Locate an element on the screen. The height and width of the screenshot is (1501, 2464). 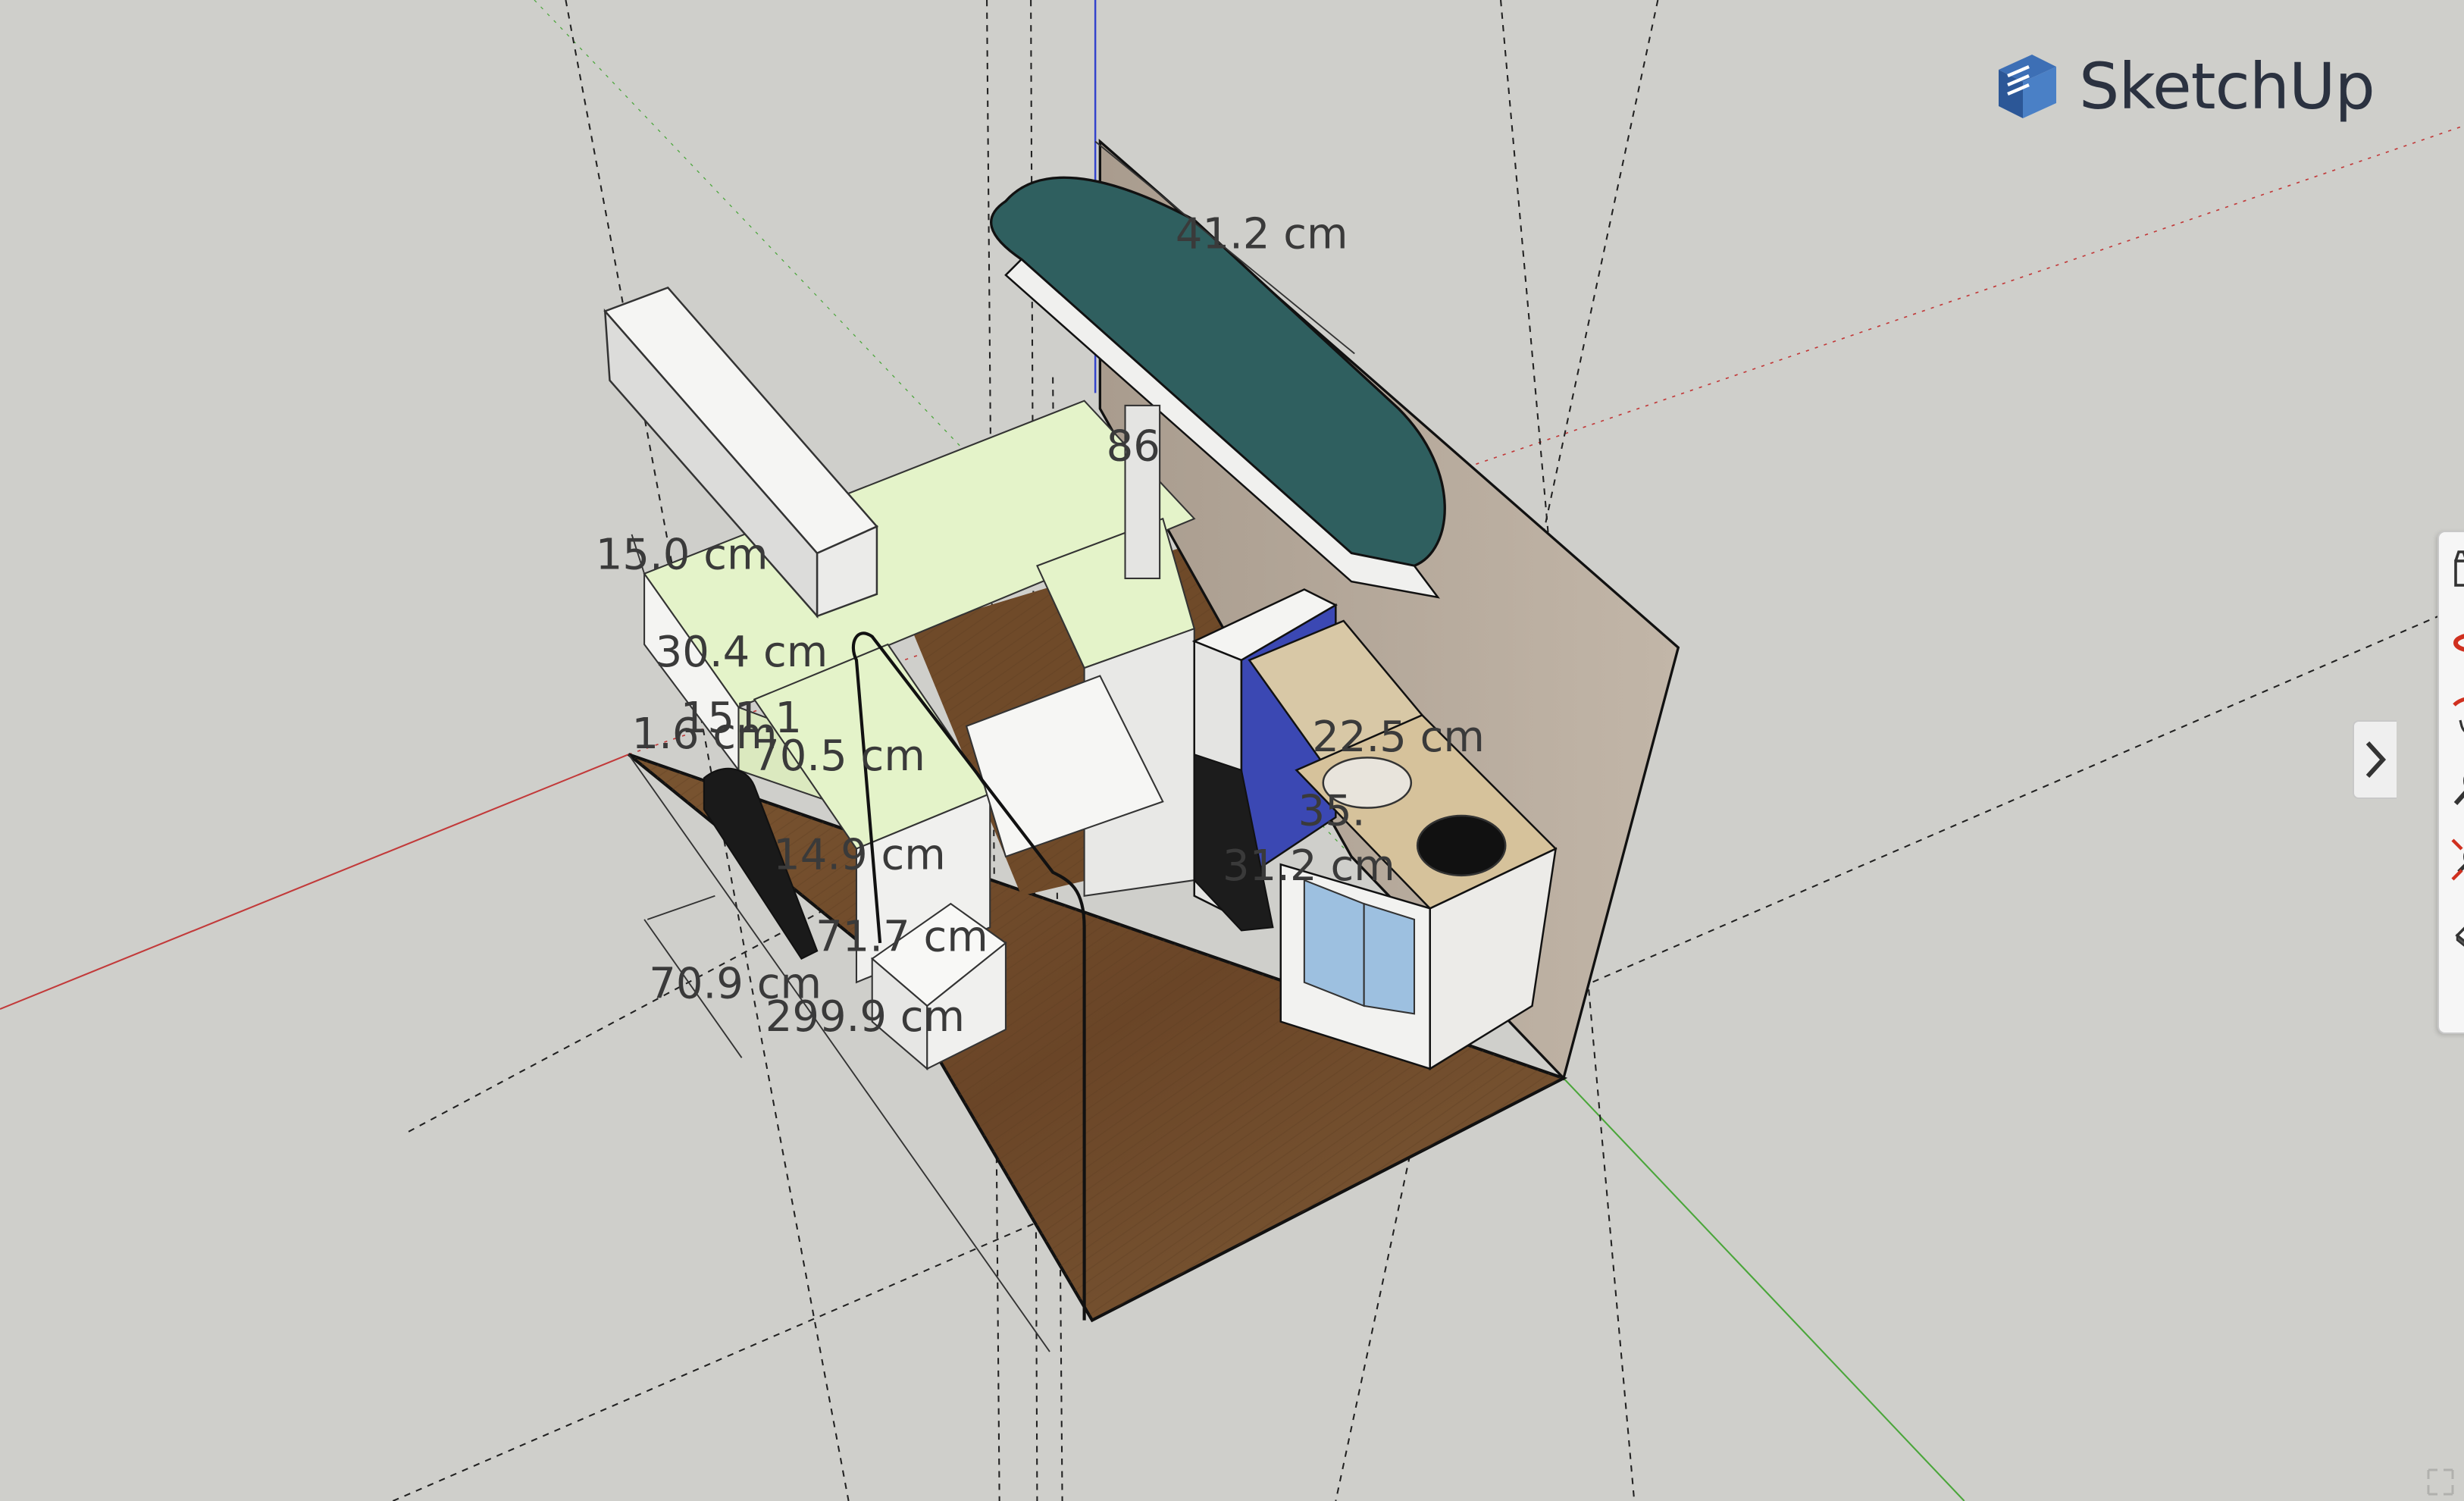
scenes-icon is located at coordinates (2459, 568).